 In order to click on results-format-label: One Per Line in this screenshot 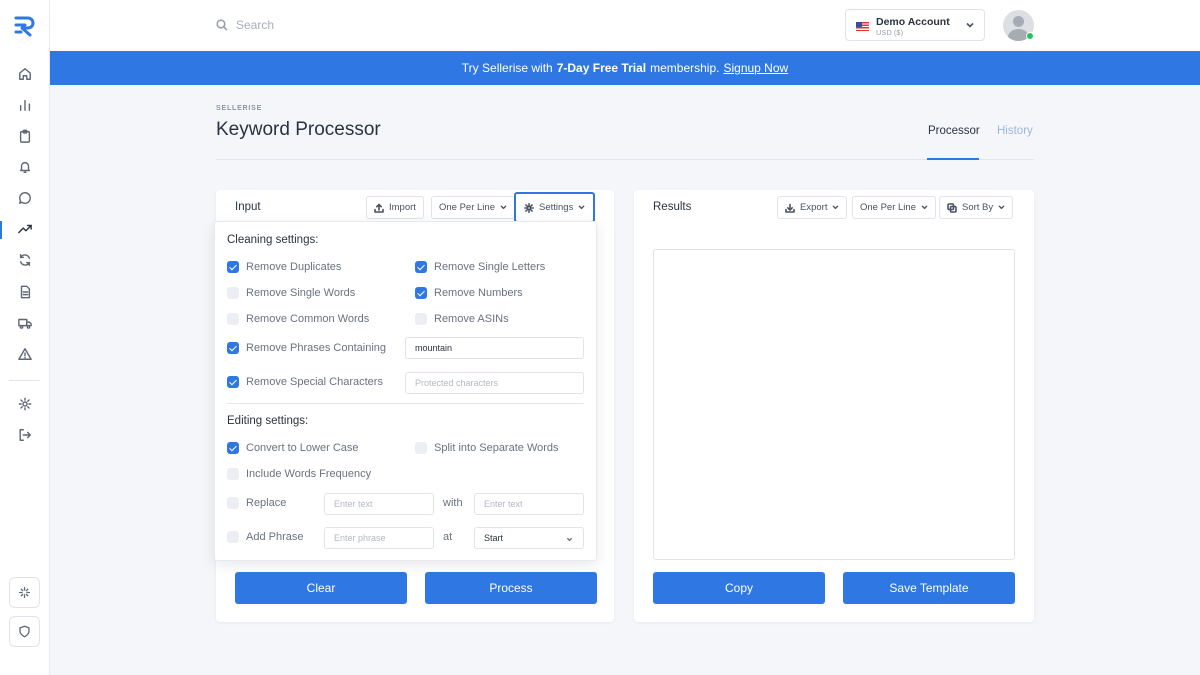, I will do `click(888, 207)`.